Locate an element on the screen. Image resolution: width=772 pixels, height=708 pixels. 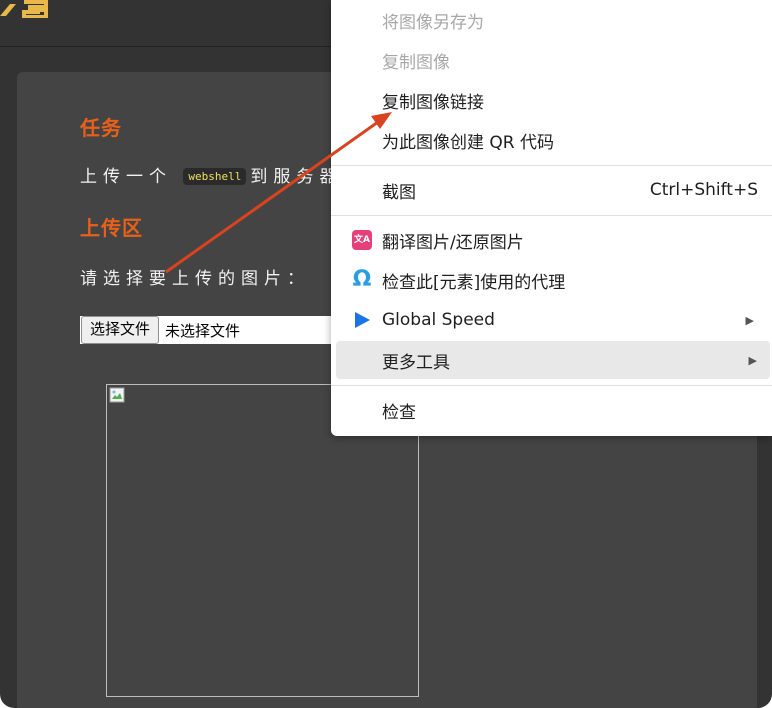
translate-icon: 文A is located at coordinates (362, 240).